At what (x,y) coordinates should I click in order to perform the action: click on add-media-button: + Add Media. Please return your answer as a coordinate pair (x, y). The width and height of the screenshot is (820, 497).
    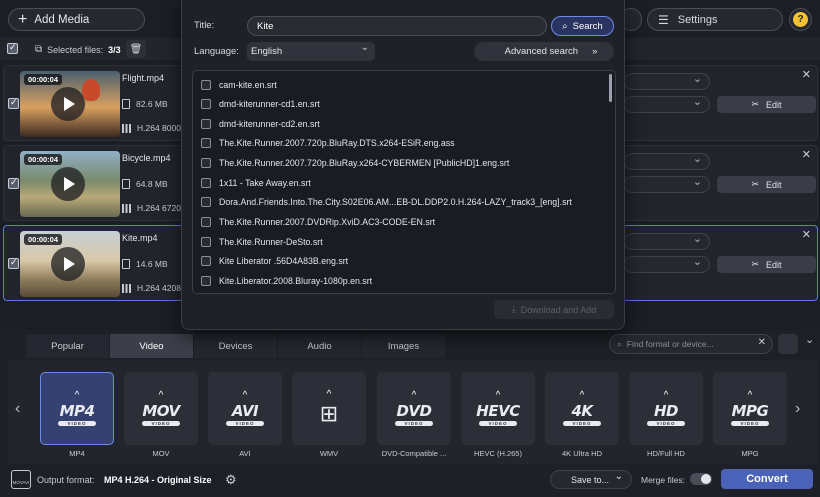
    Looking at the image, I should click on (76, 19).